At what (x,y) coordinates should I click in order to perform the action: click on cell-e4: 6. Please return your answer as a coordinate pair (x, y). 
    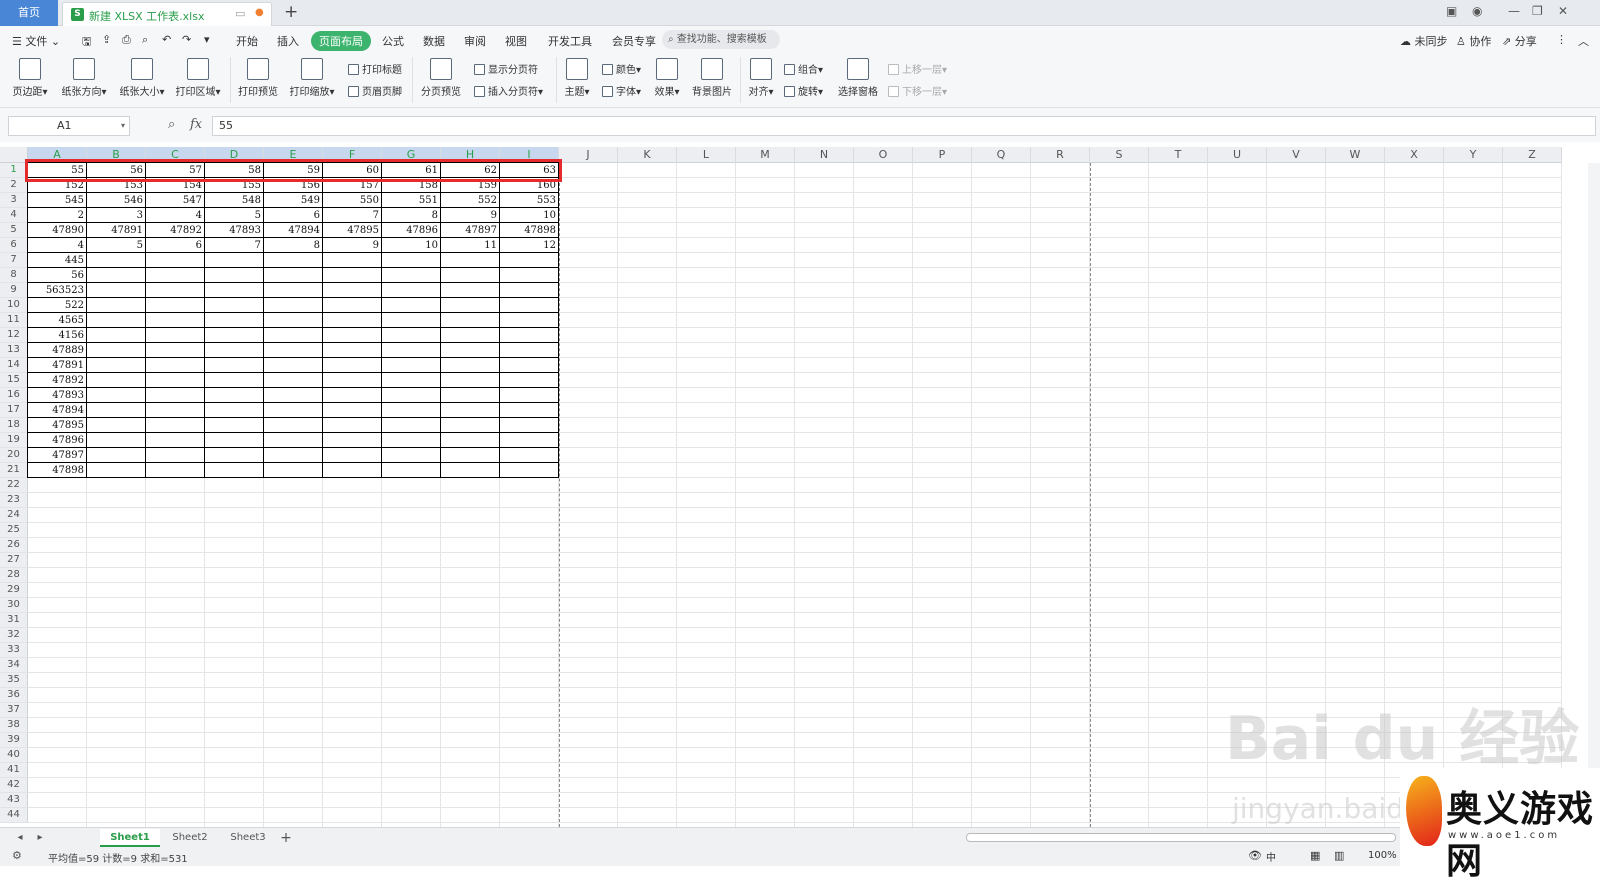
    Looking at the image, I should click on (293, 215).